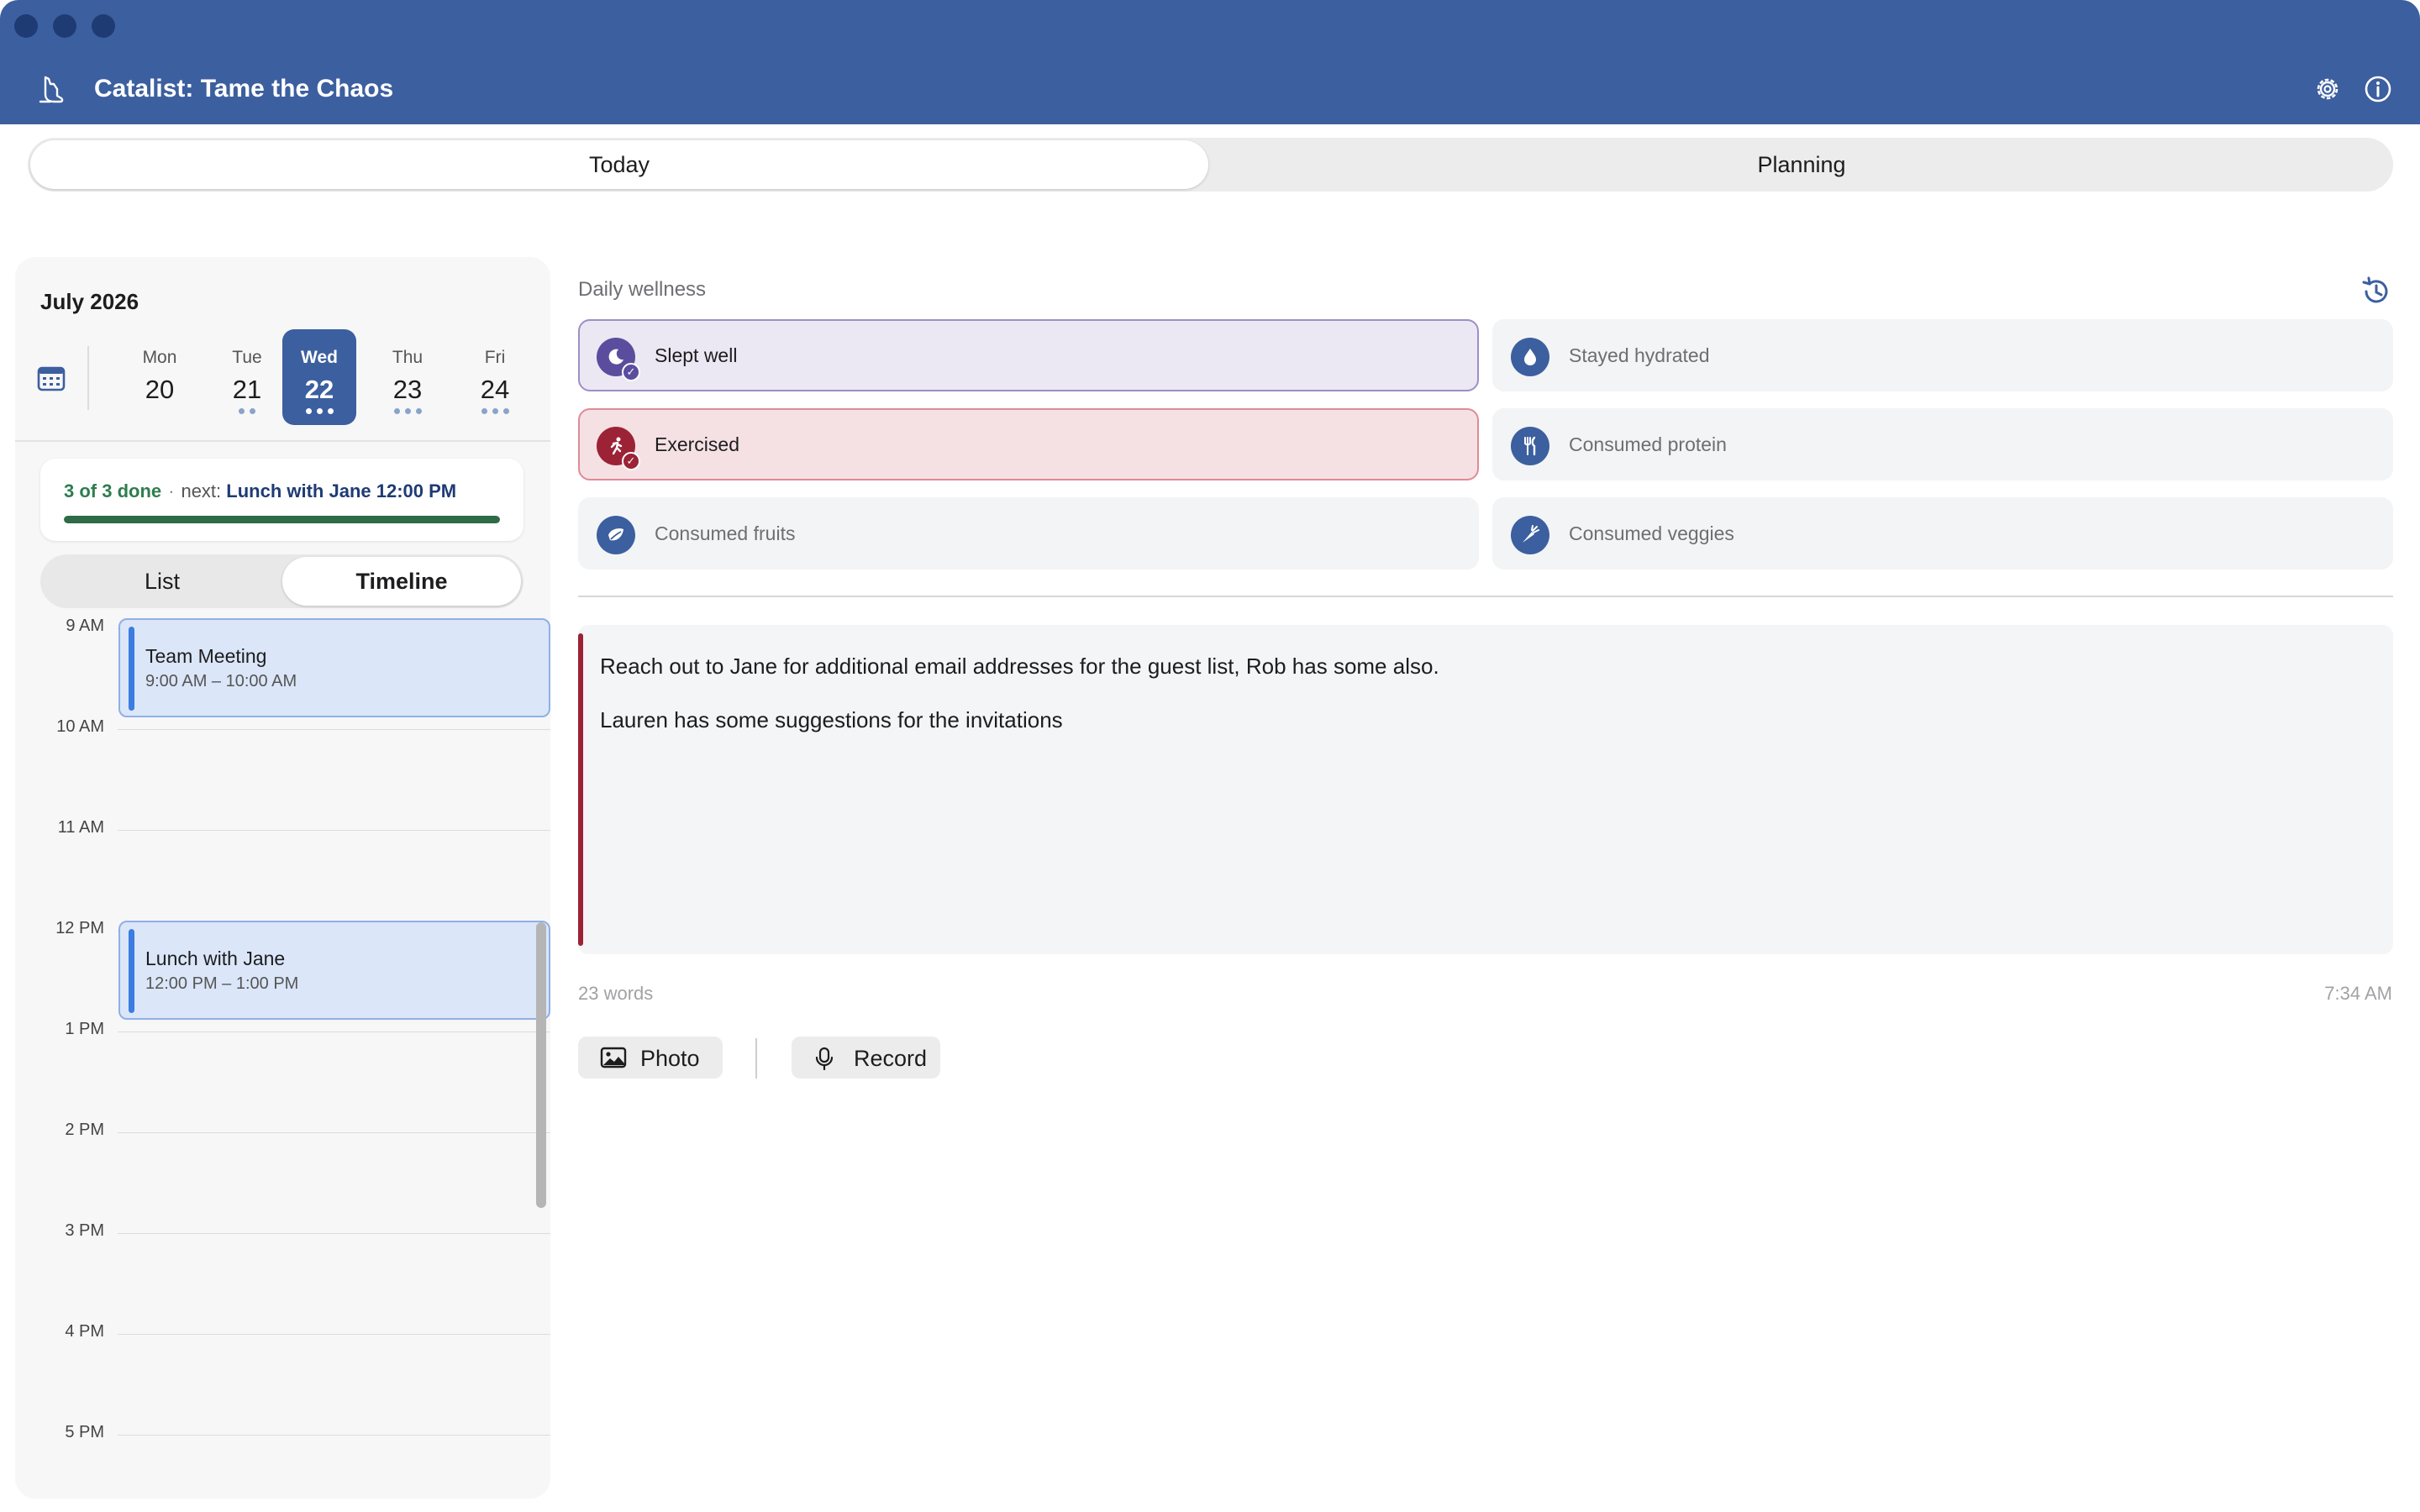  What do you see at coordinates (1028, 444) in the screenshot?
I see `wellness-exercised: ✓ Exercised` at bounding box center [1028, 444].